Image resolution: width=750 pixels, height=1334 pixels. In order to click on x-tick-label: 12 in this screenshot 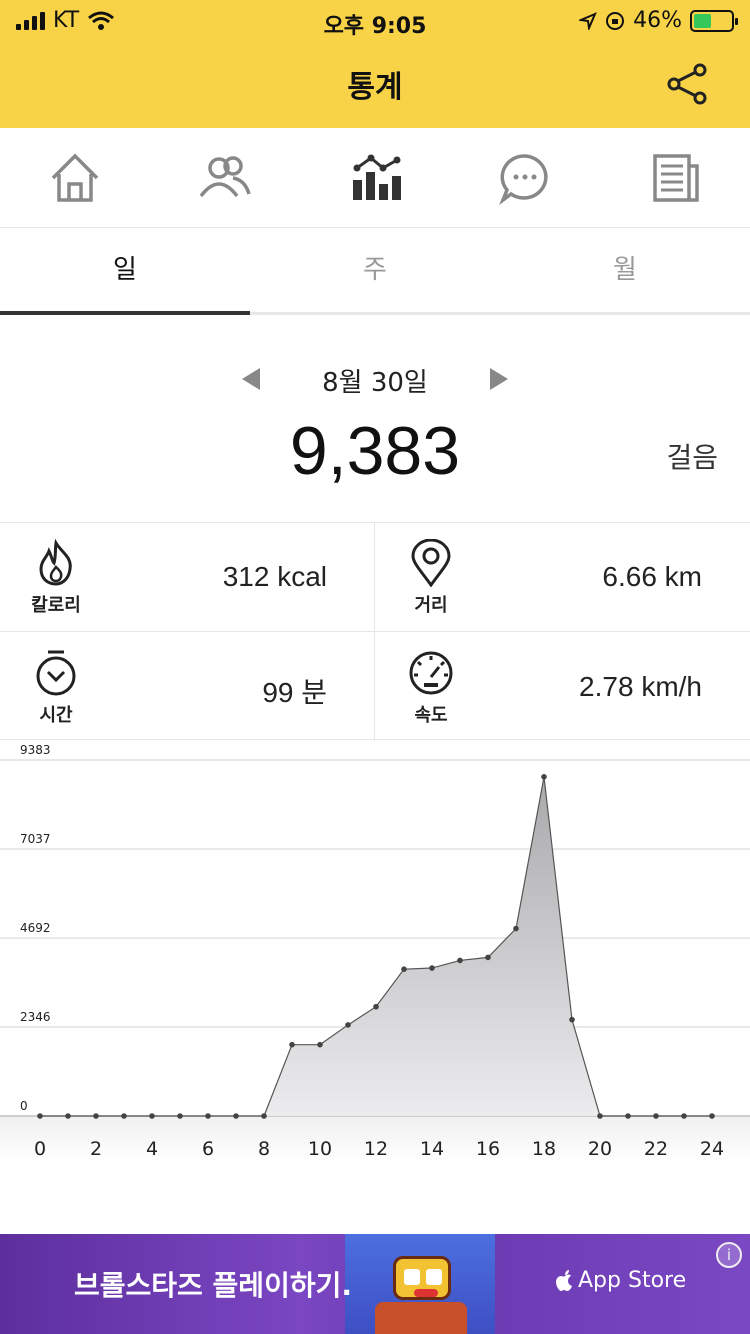, I will do `click(376, 1149)`.